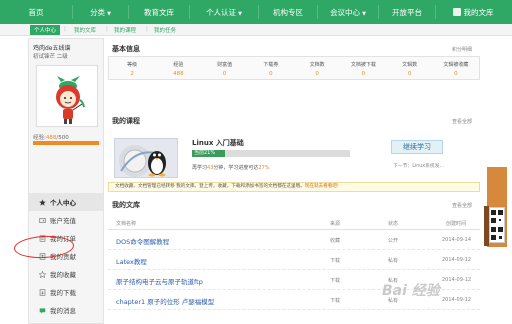 This screenshot has width=512, height=324. I want to click on stat-level: 等级 2, so click(132, 68).